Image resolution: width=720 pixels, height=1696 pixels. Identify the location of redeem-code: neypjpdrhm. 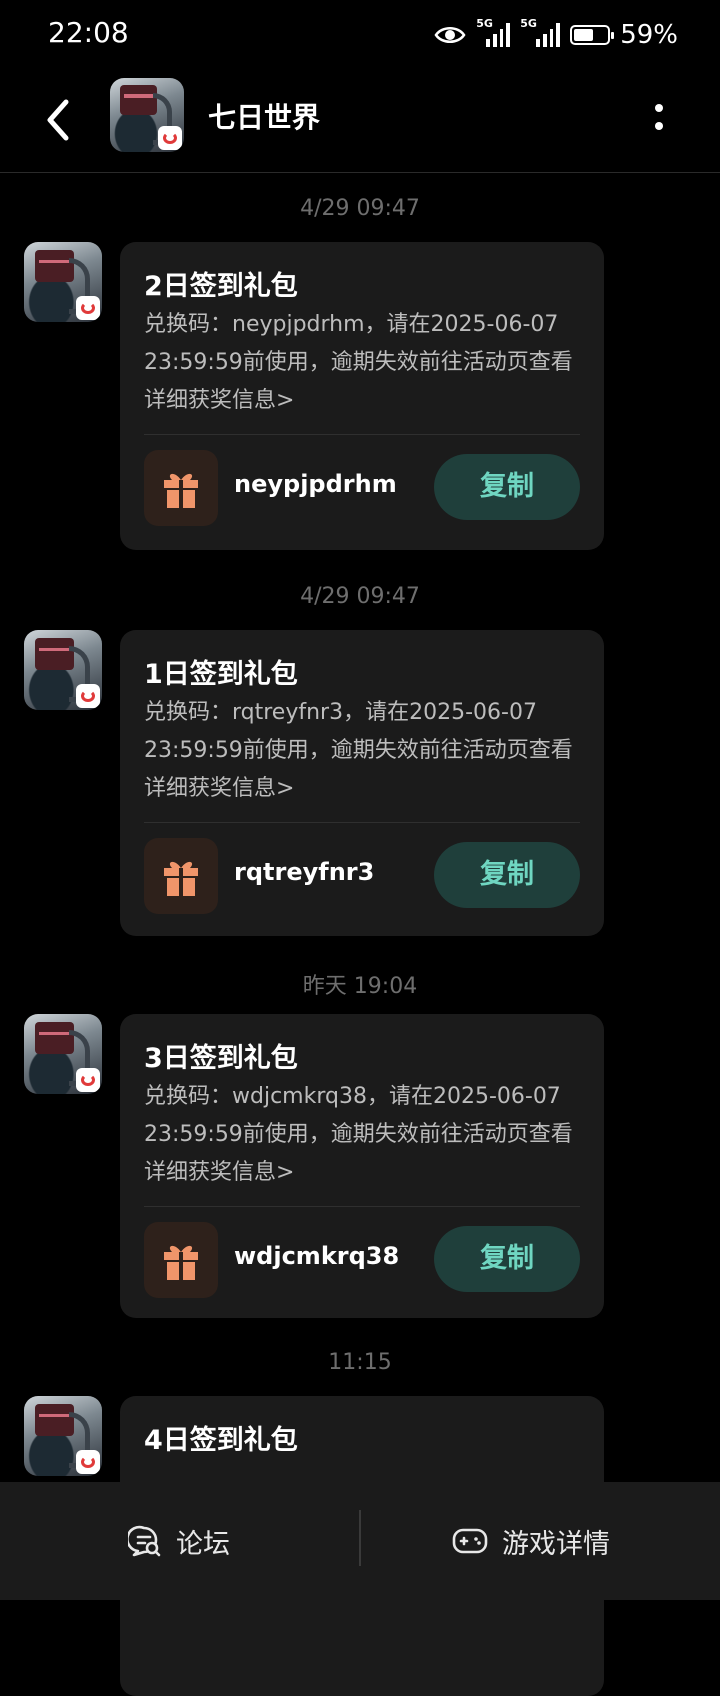
(315, 484).